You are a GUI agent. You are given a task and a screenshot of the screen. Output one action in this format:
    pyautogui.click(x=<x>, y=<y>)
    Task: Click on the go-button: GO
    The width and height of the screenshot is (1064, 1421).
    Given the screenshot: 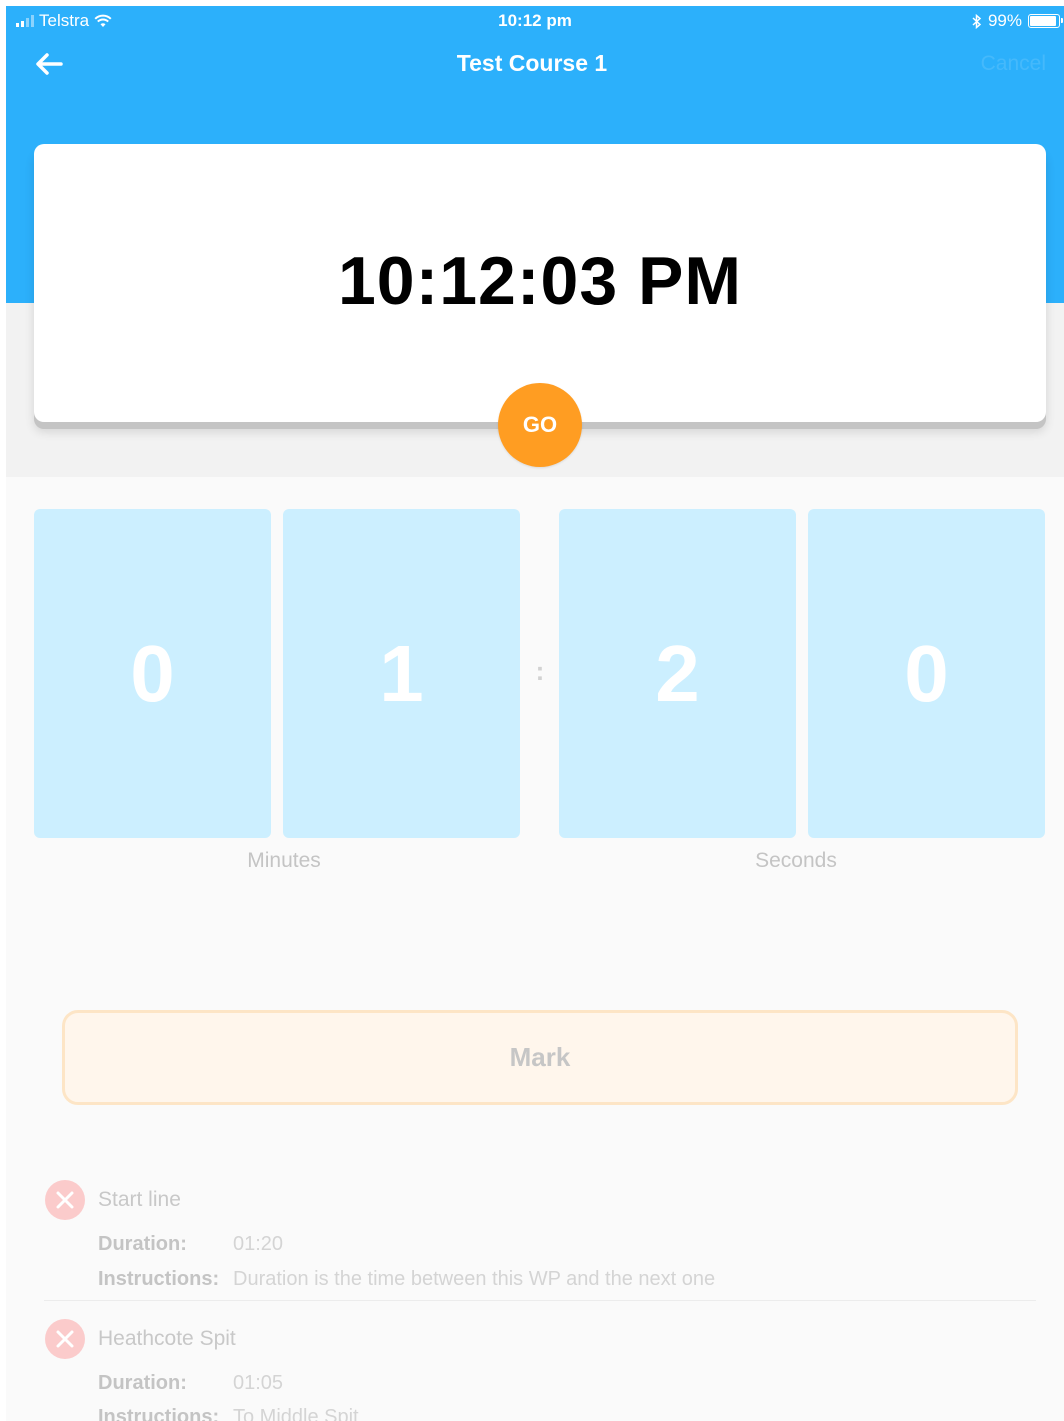 What is the action you would take?
    pyautogui.click(x=540, y=425)
    